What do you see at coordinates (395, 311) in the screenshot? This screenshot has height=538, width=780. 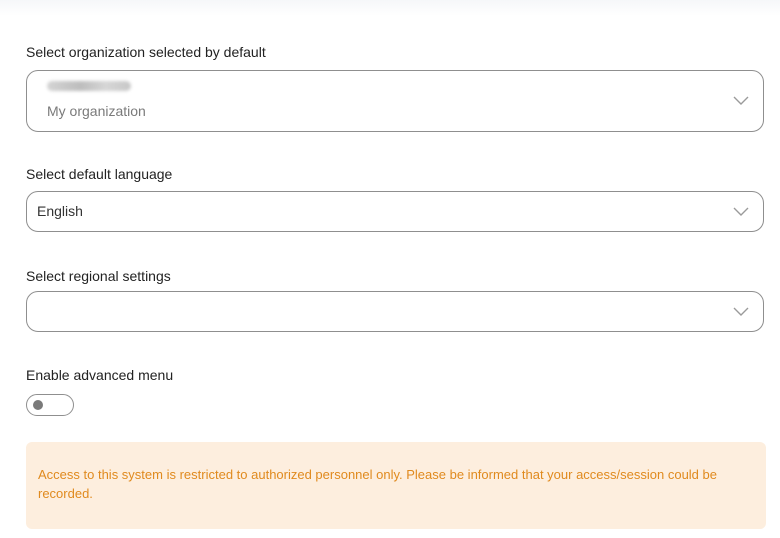 I see `regional-select` at bounding box center [395, 311].